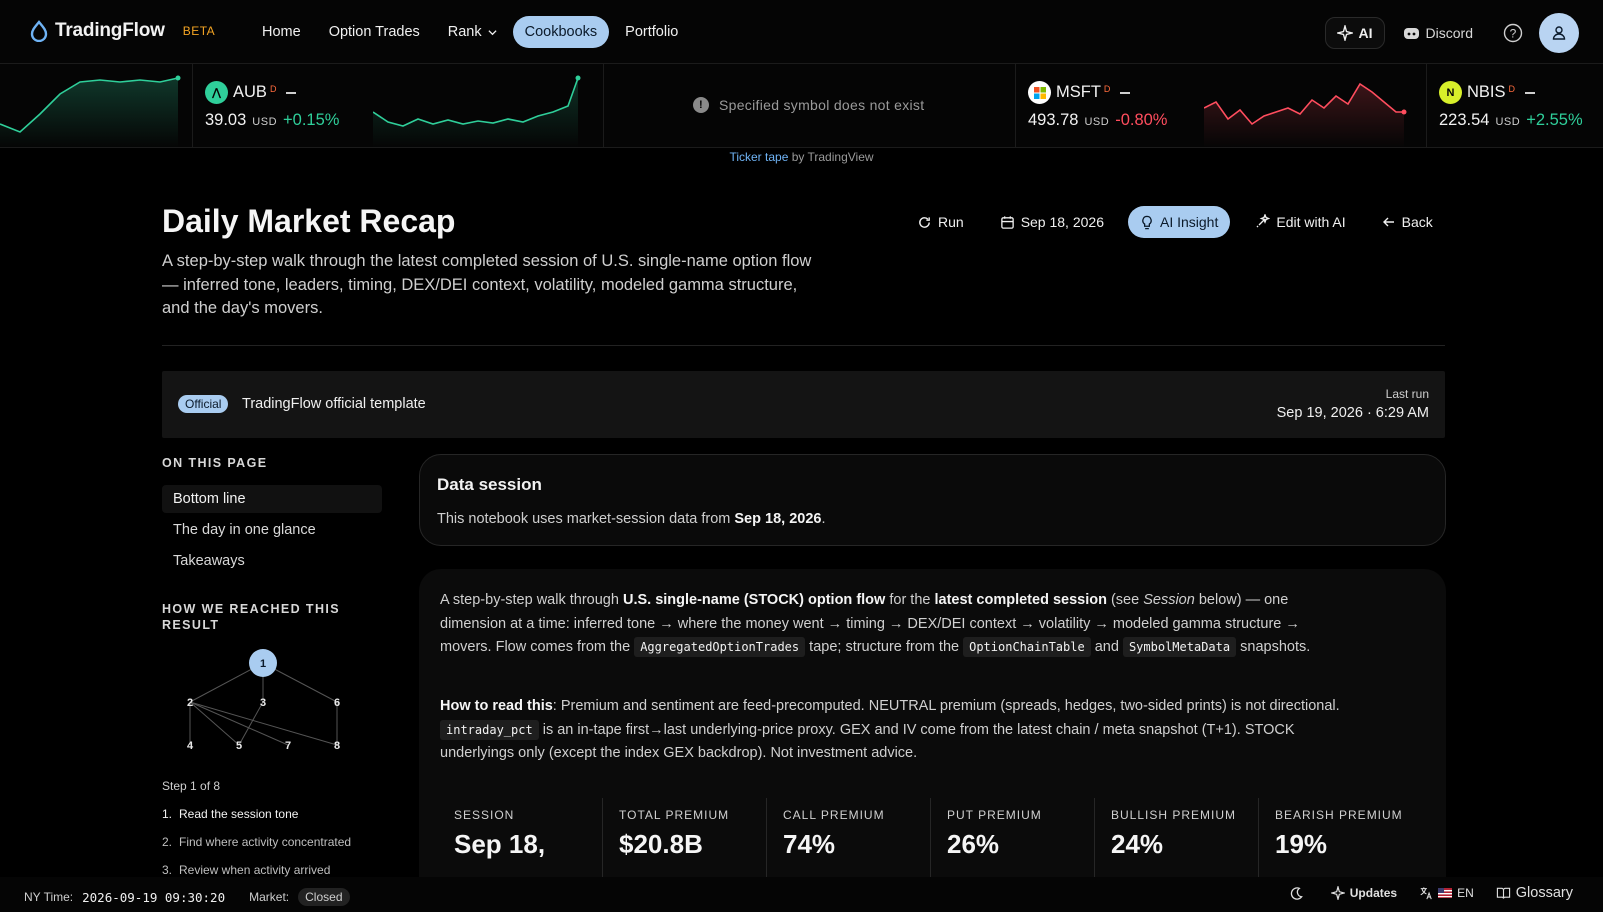 Image resolution: width=1603 pixels, height=912 pixels. Describe the element at coordinates (272, 561) in the screenshot. I see `toc-takeaways: Takeaways` at that location.